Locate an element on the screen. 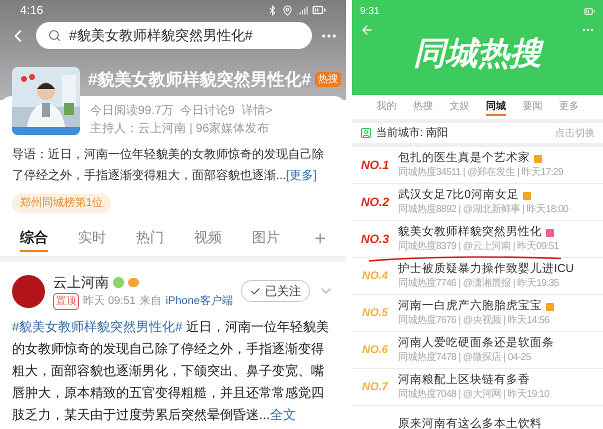 Image resolution: width=603 pixels, height=429 pixels. item-meta: 同城热度7048 | @大河网 | 昨天19:10 is located at coordinates (474, 394).